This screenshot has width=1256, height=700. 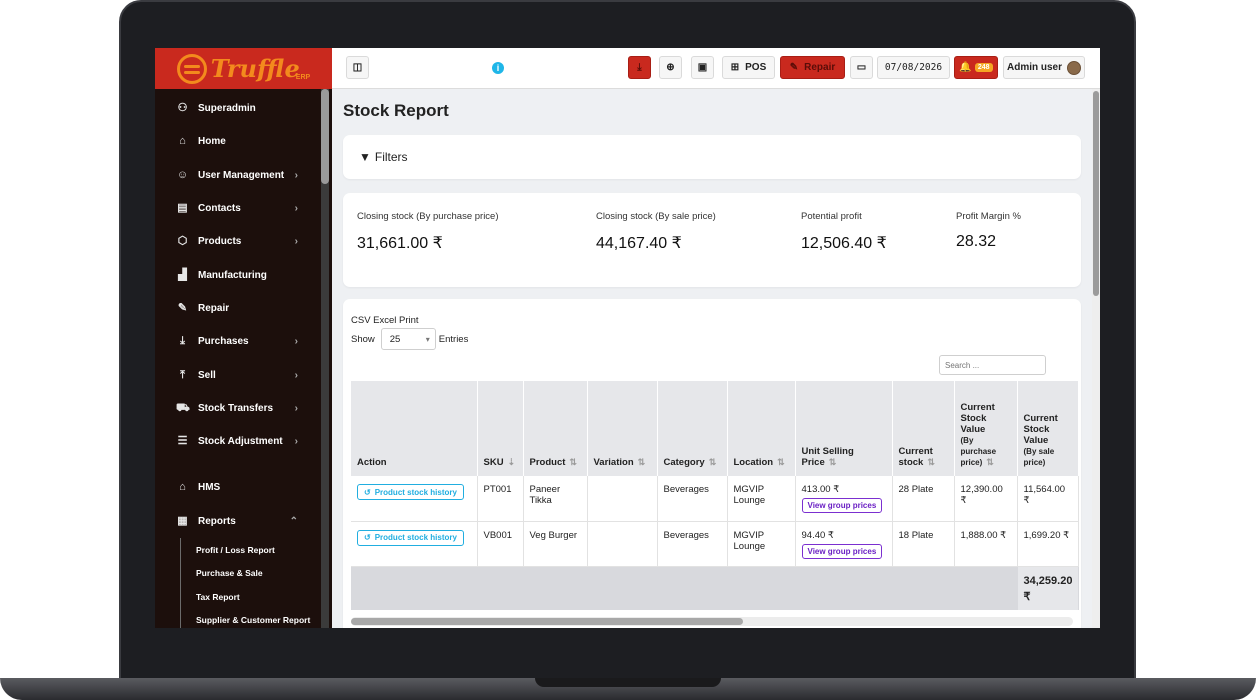 I want to click on stock-cell: 28 Plate, so click(x=923, y=499).